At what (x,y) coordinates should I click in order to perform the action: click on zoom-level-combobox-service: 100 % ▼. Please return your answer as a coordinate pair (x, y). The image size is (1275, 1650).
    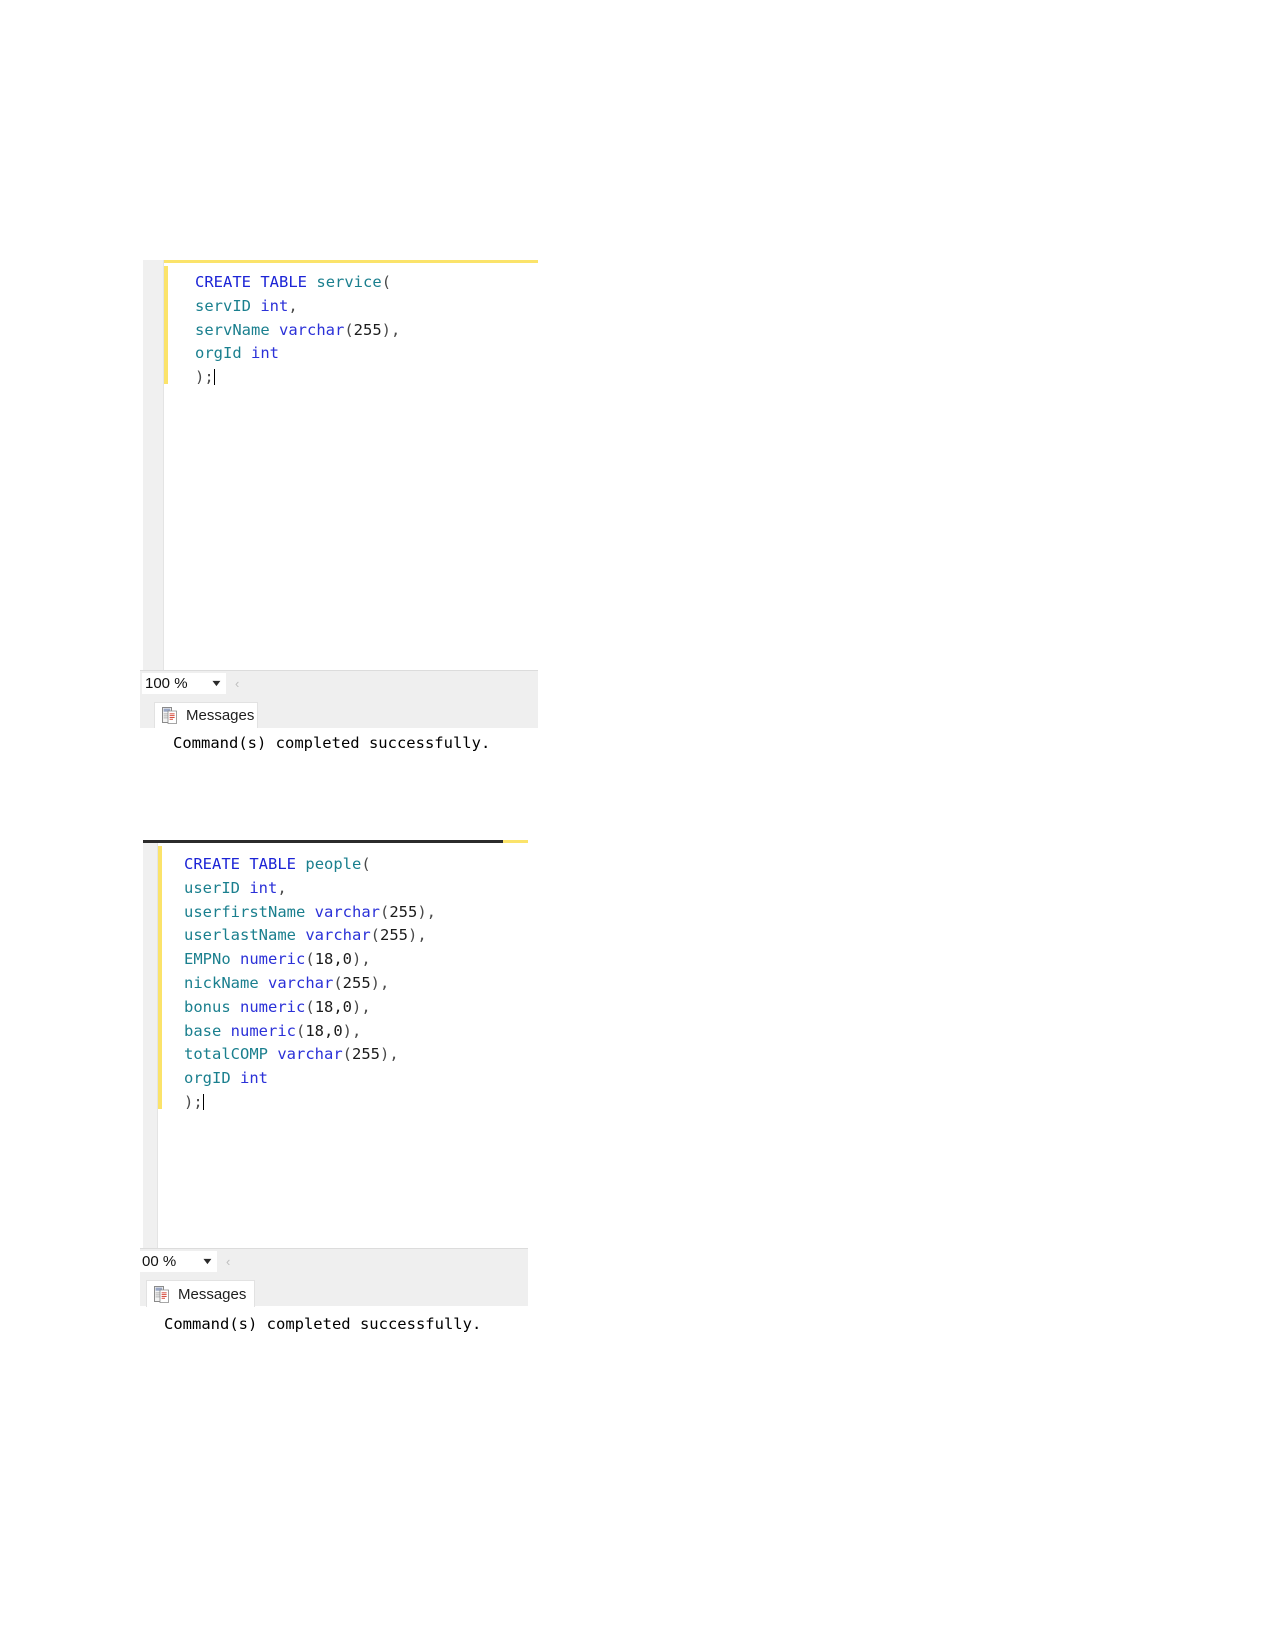
    Looking at the image, I should click on (184, 683).